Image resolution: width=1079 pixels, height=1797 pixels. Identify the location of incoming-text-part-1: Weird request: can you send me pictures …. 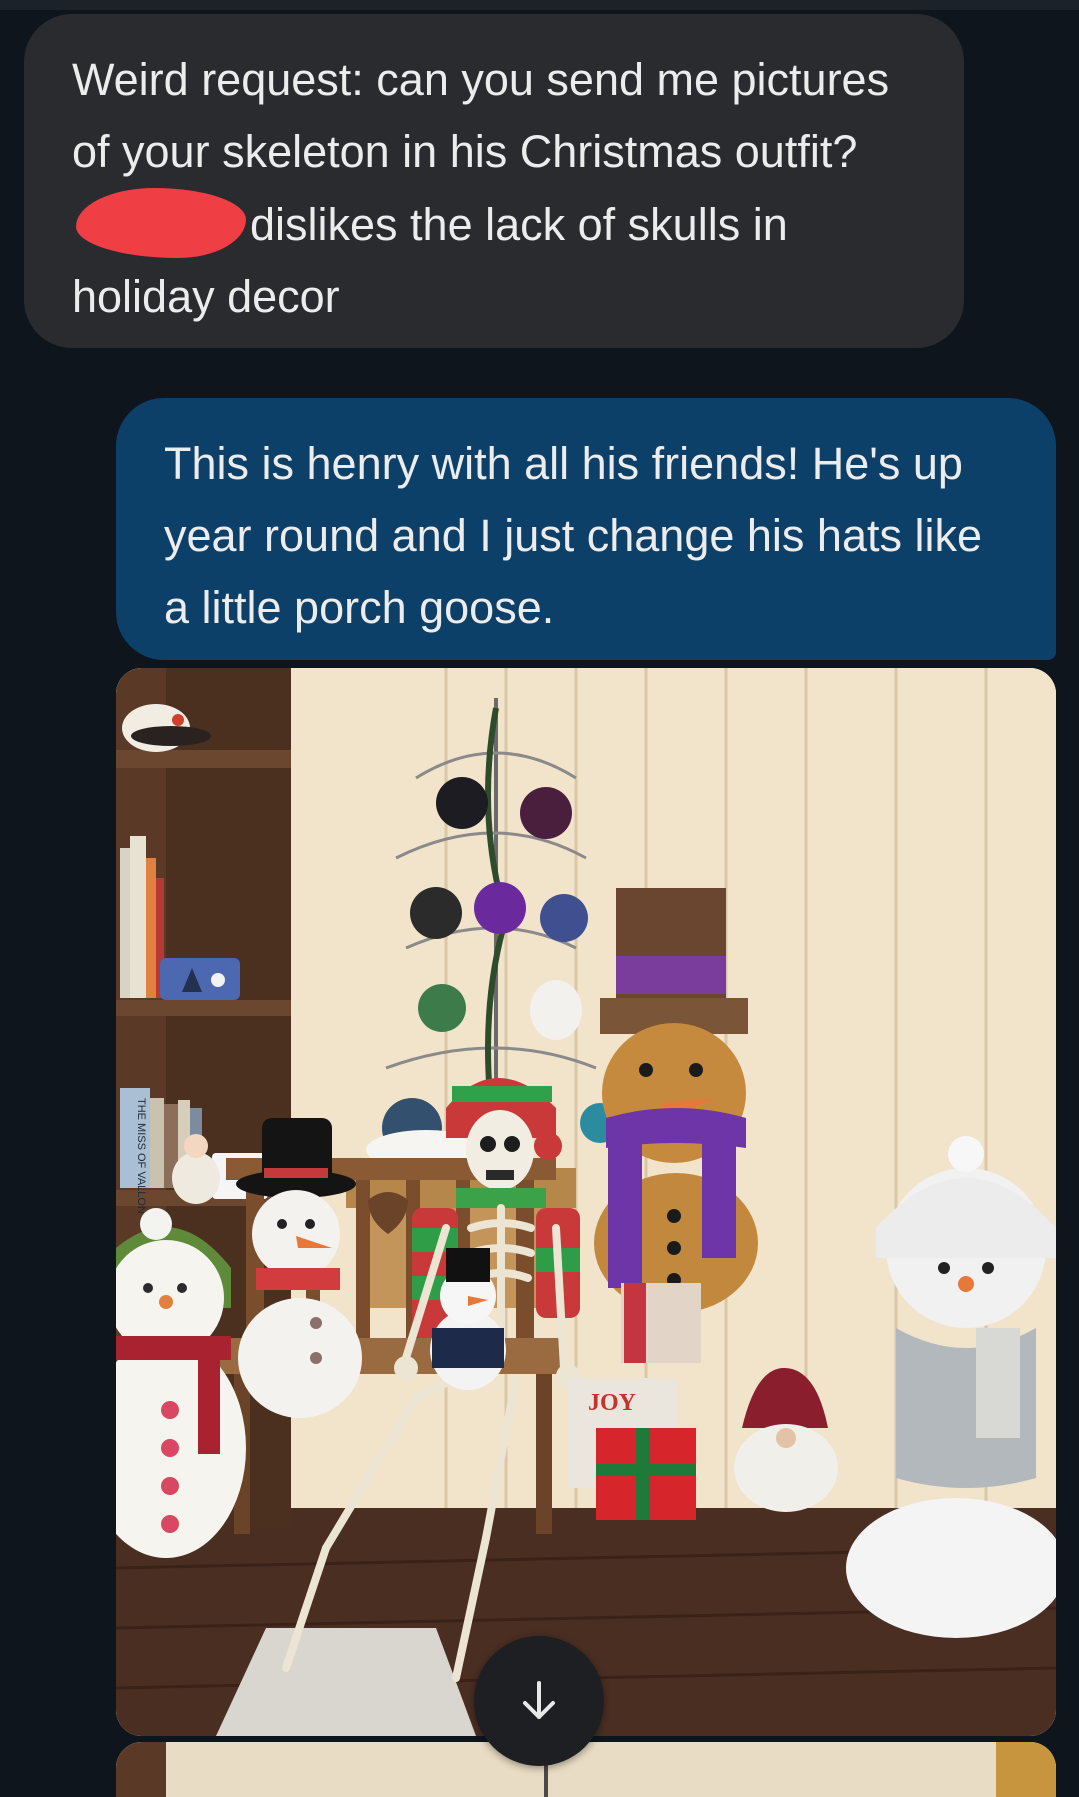
(481, 115).